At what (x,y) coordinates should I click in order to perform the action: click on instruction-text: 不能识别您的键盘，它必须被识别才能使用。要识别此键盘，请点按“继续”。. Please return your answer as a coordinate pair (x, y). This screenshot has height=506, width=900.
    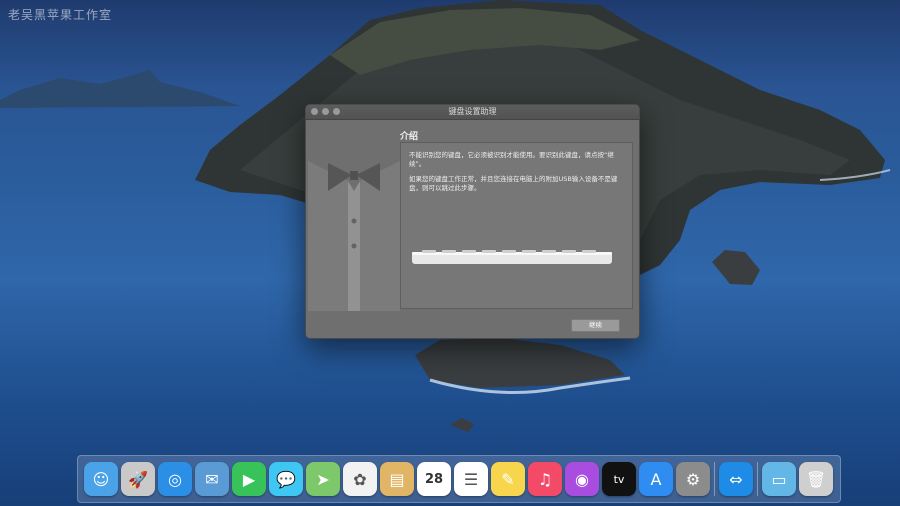
    Looking at the image, I should click on (511, 159).